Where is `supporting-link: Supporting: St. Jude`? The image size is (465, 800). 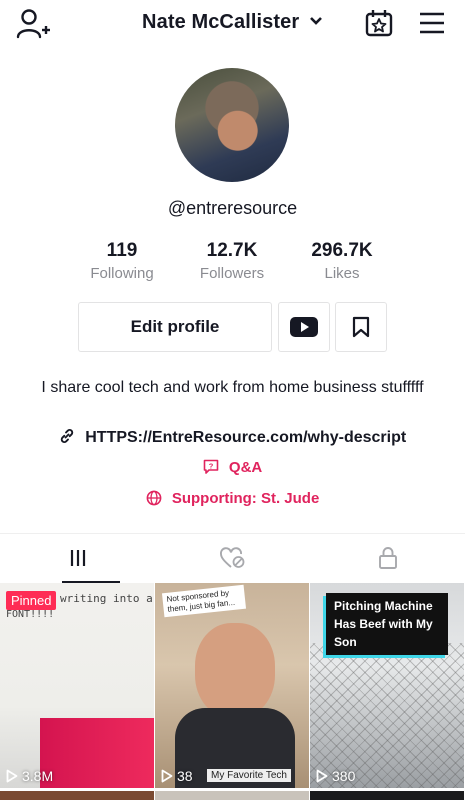
supporting-link: Supporting: St. Jude is located at coordinates (232, 498).